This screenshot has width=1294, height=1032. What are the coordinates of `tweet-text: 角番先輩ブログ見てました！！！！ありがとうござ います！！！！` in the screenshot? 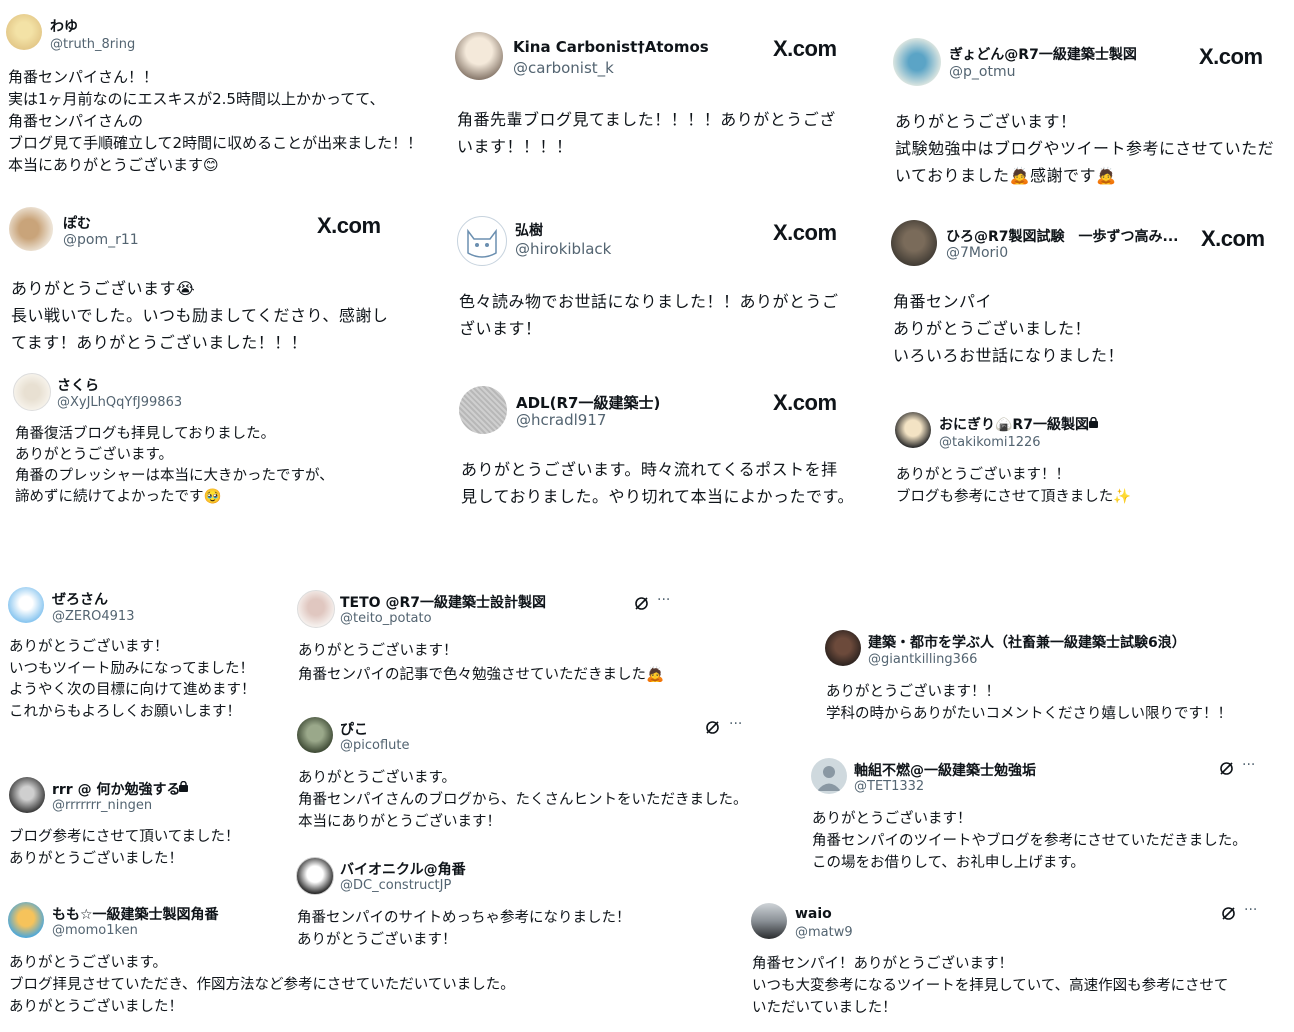 It's located at (646, 133).